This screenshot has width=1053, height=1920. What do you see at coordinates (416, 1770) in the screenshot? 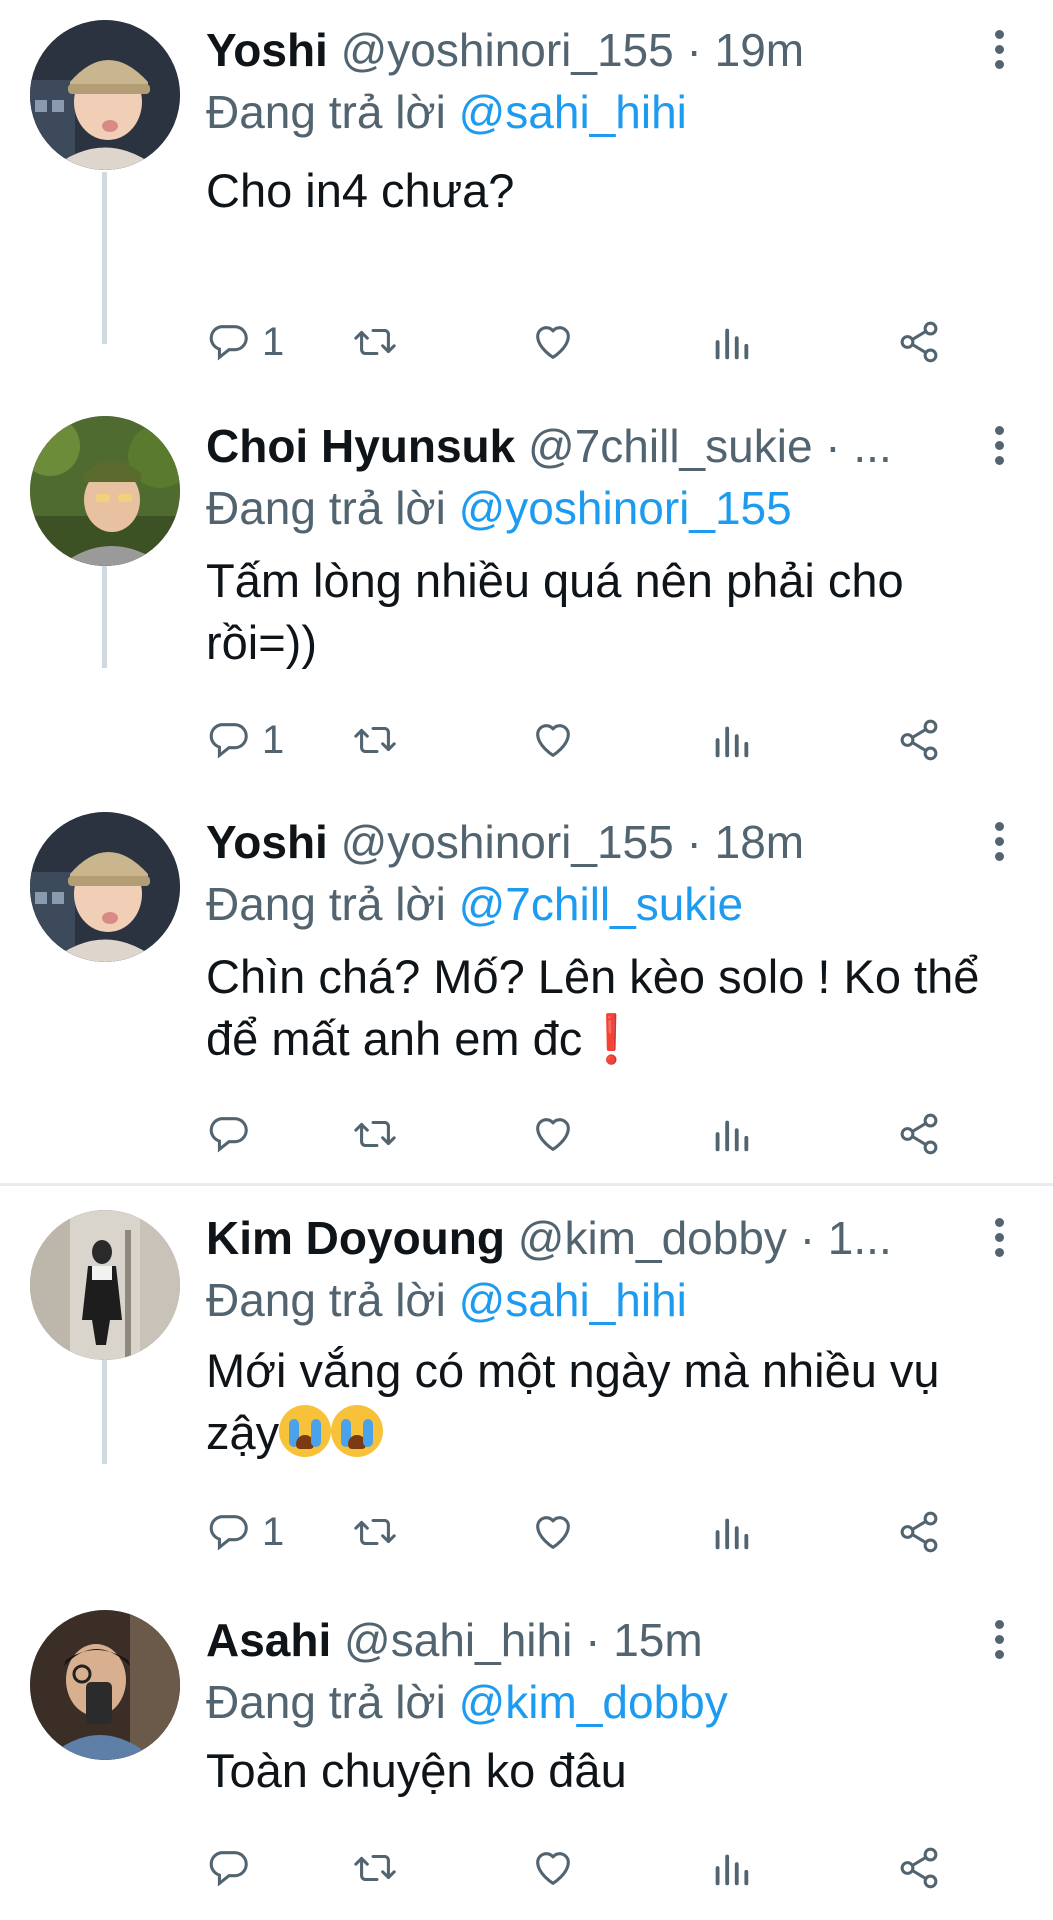
I see `tweet-text: Toàn chuyện ko đâu` at bounding box center [416, 1770].